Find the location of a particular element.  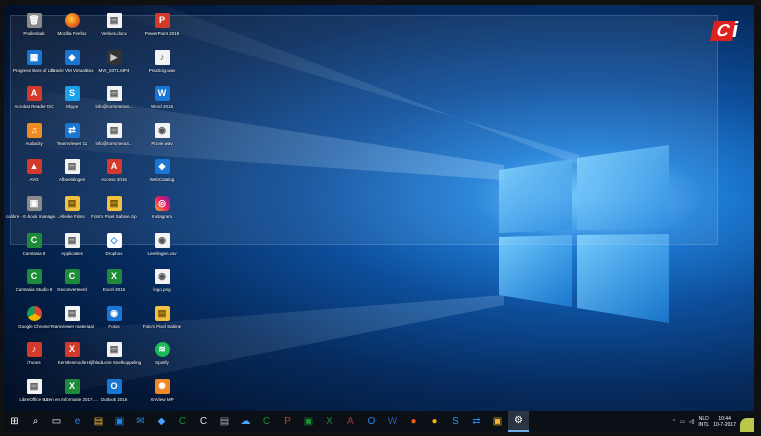

app-firefox-icon: ● is located at coordinates (413, 421).